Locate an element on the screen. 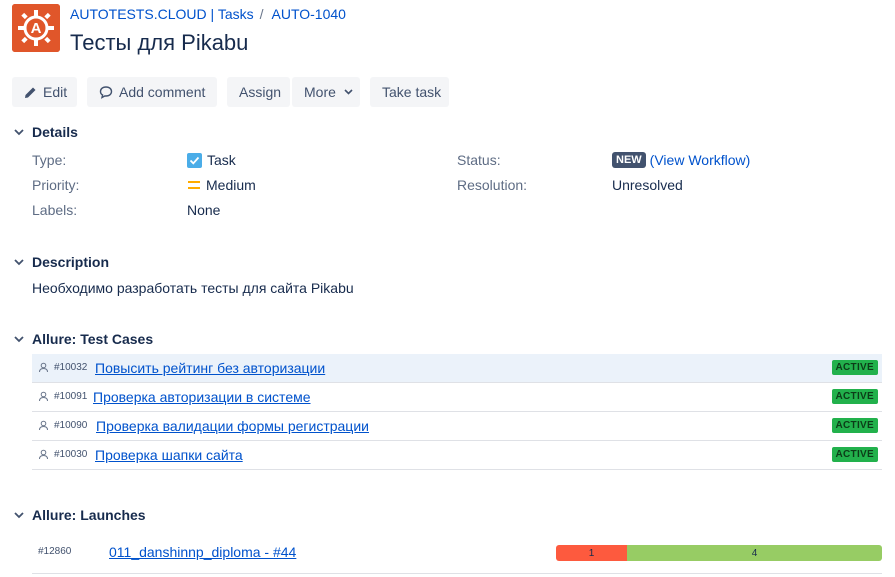 This screenshot has width=895, height=577. take-task-button: Take task is located at coordinates (409, 92).